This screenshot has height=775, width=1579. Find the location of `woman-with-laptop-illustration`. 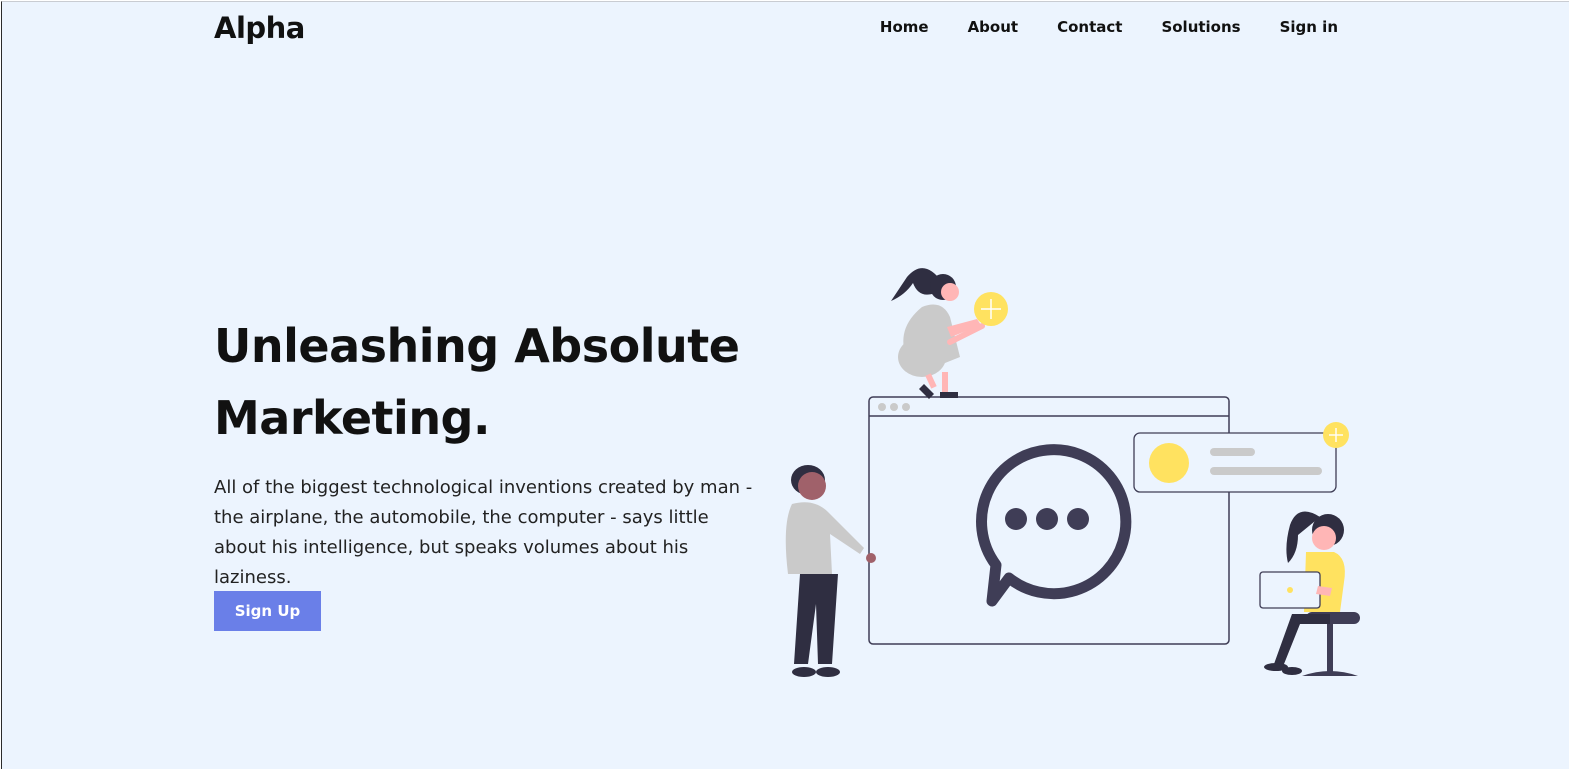

woman-with-laptop-illustration is located at coordinates (1309, 593).